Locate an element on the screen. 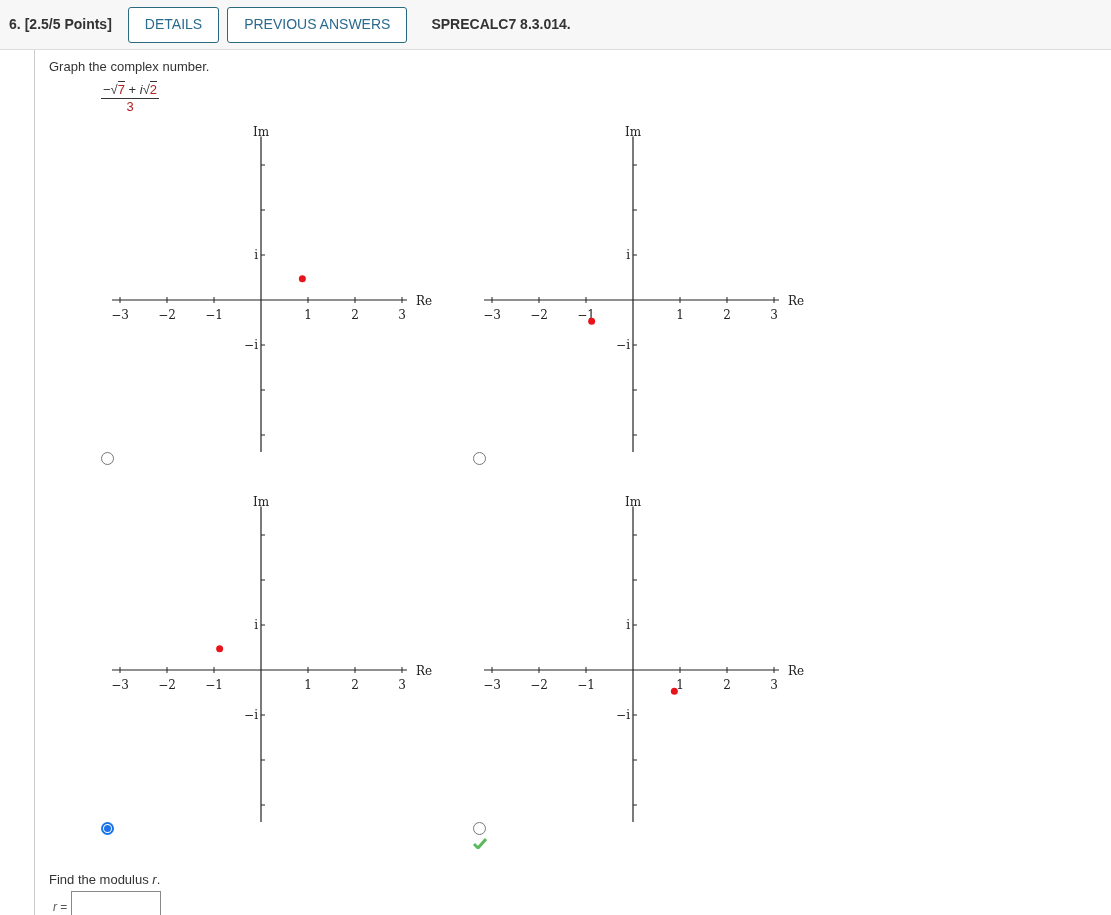 The width and height of the screenshot is (1111, 915). modulus-prompt: Find the modulus r. is located at coordinates (105, 879).